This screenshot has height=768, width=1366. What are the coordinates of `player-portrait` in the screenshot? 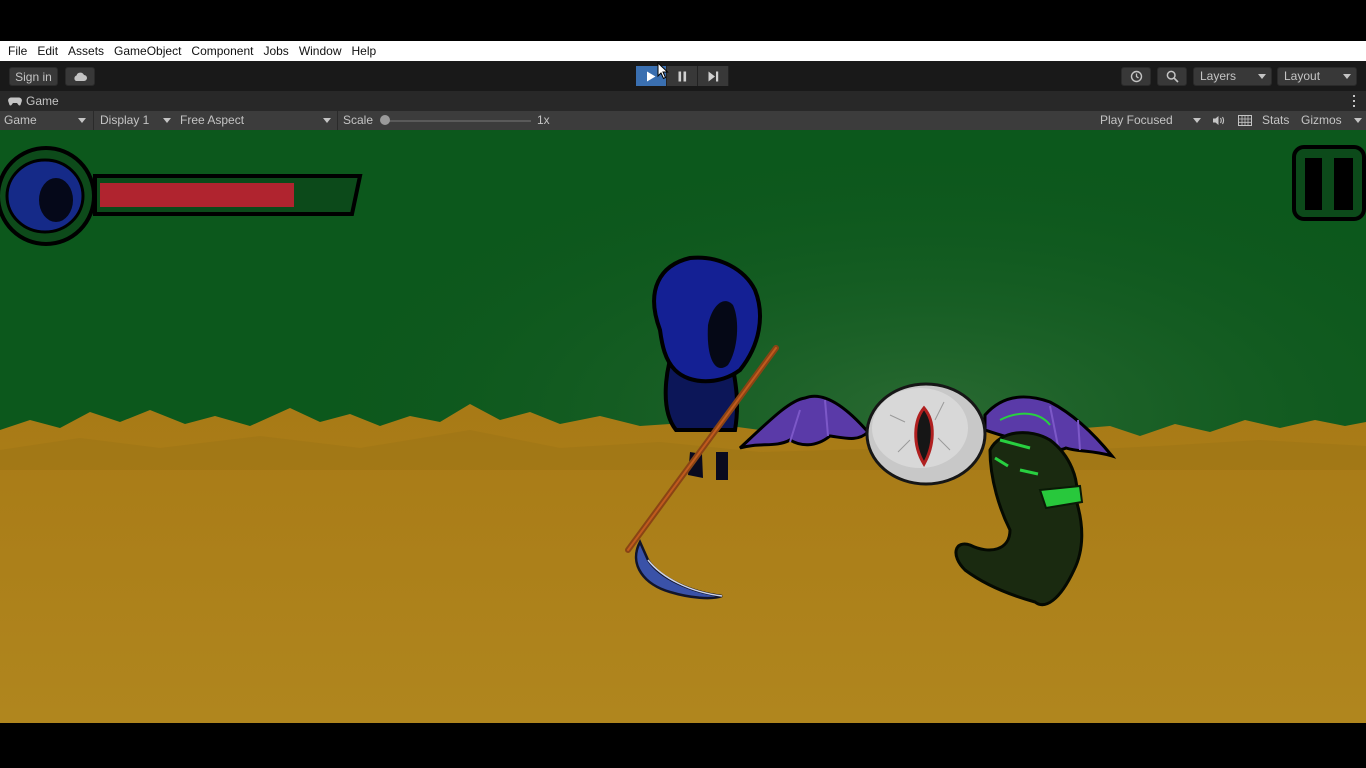 It's located at (48, 196).